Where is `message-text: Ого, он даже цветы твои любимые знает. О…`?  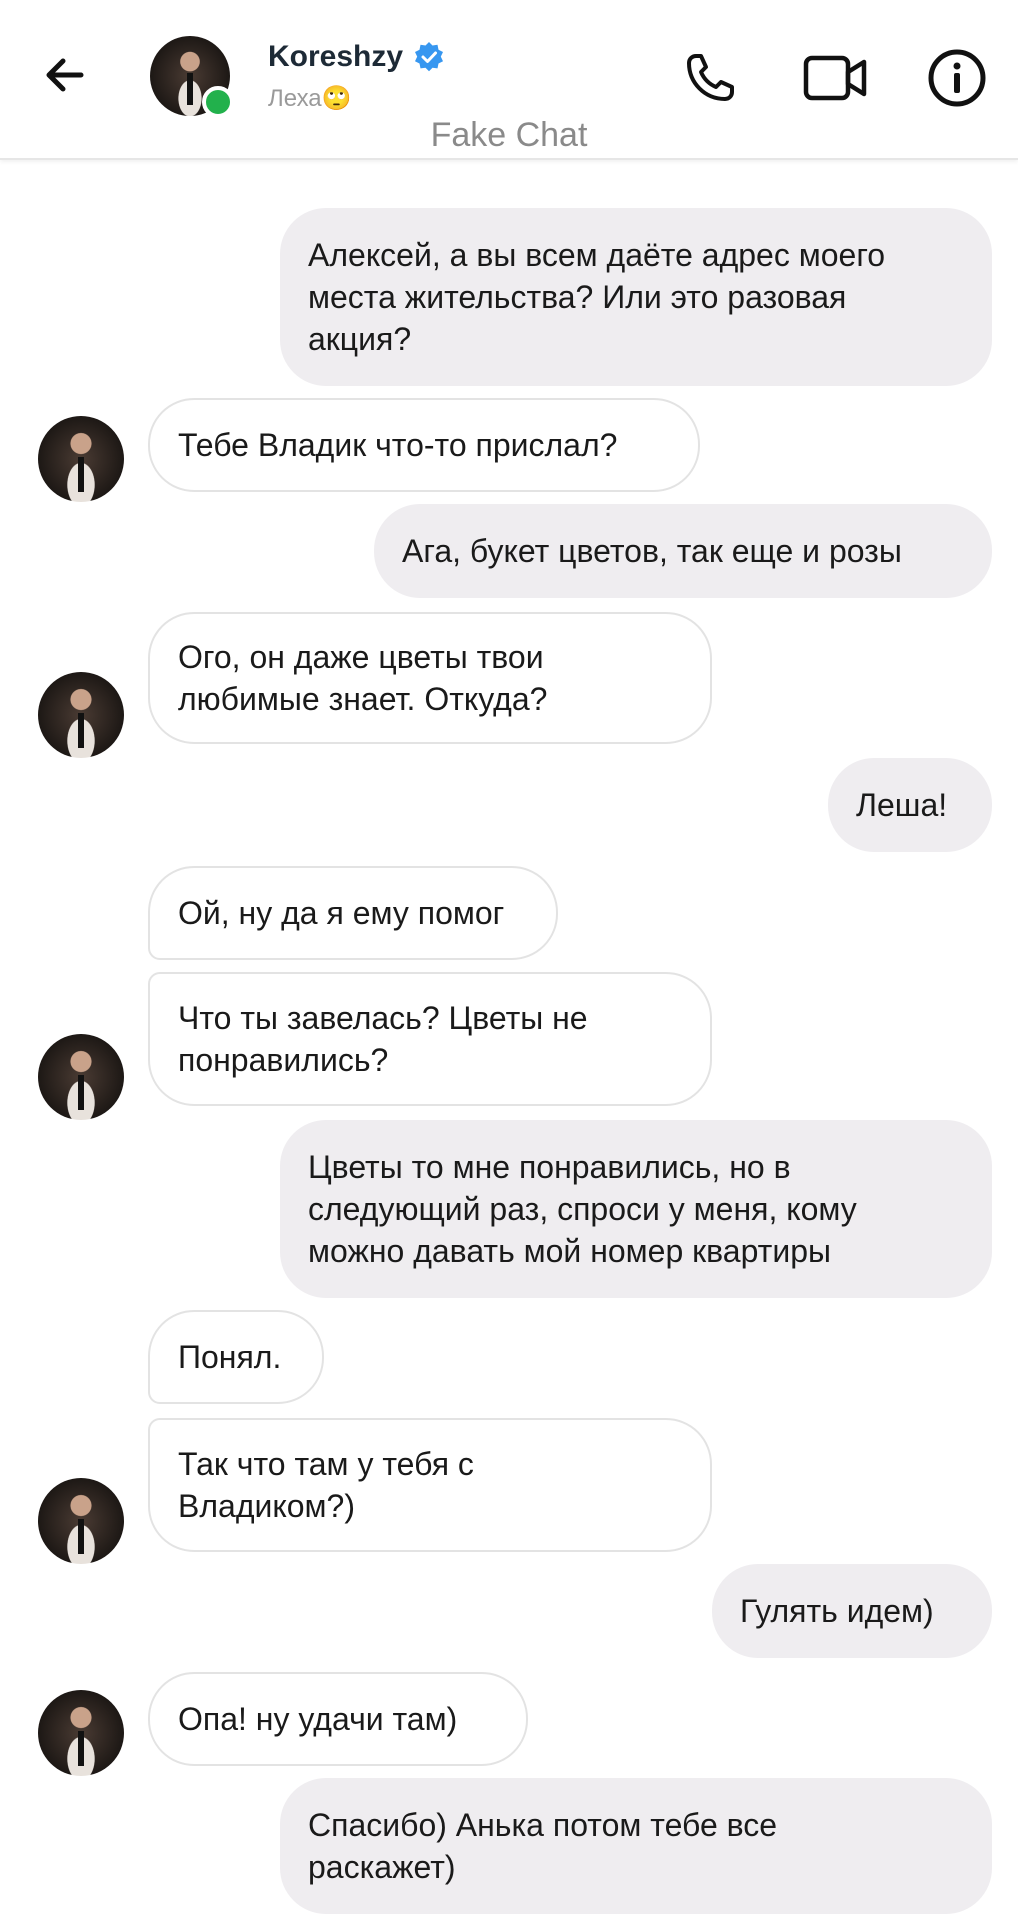
message-text: Ого, он даже цветы твои любимые знает. О… is located at coordinates (363, 678).